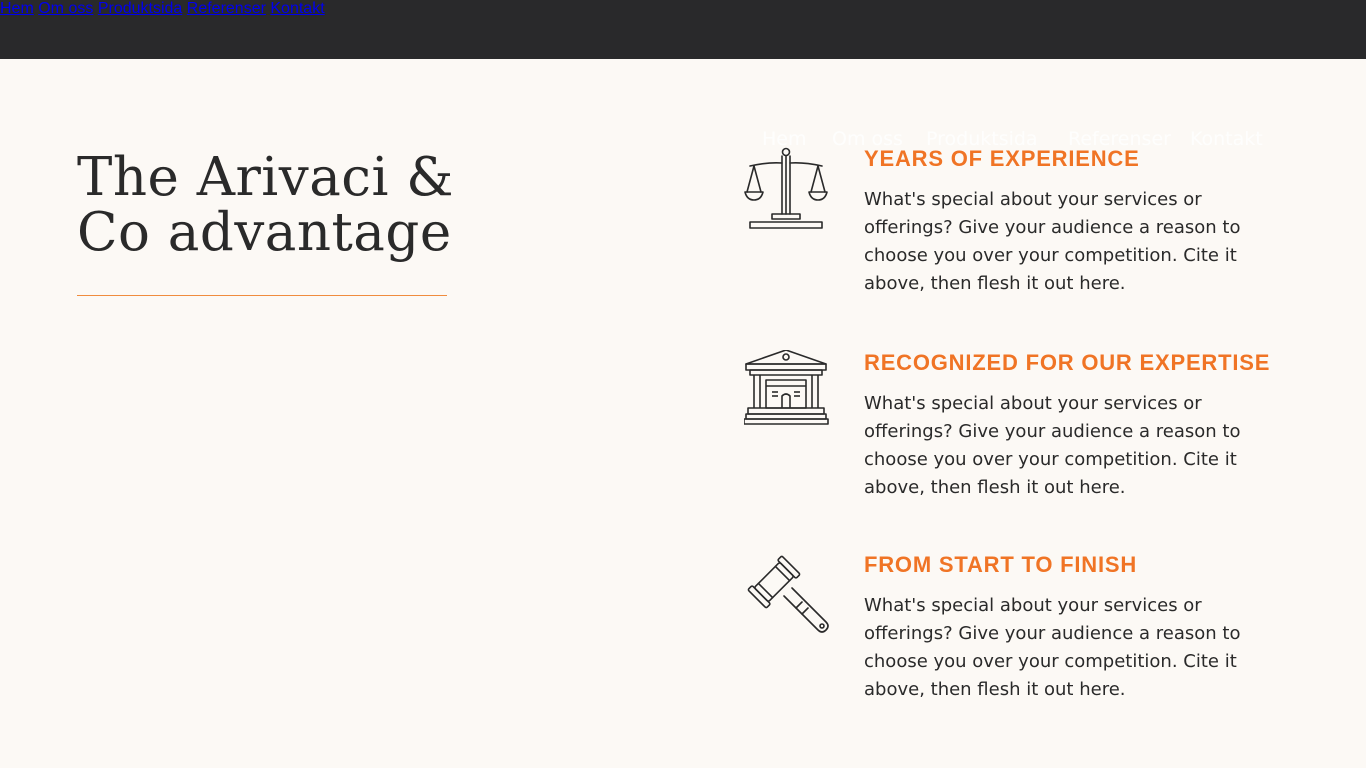 The width and height of the screenshot is (1366, 768). What do you see at coordinates (297, 8) in the screenshot?
I see `nav-link-kontakt: Kontakt` at bounding box center [297, 8].